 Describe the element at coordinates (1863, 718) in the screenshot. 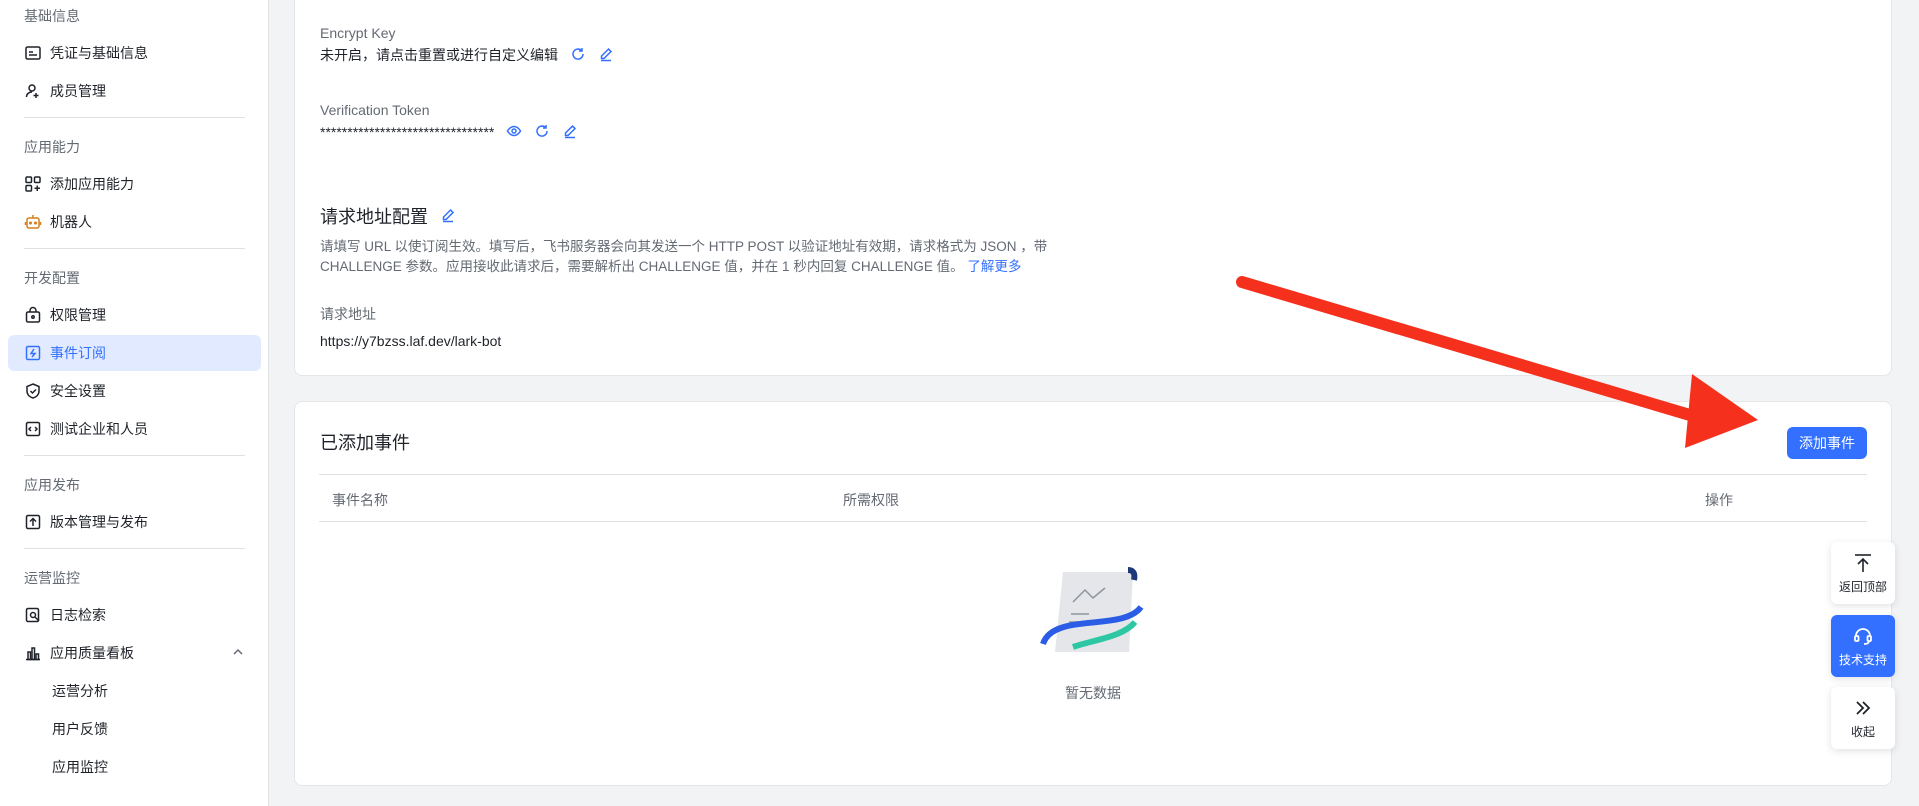

I see `collapse-button: 收起` at that location.